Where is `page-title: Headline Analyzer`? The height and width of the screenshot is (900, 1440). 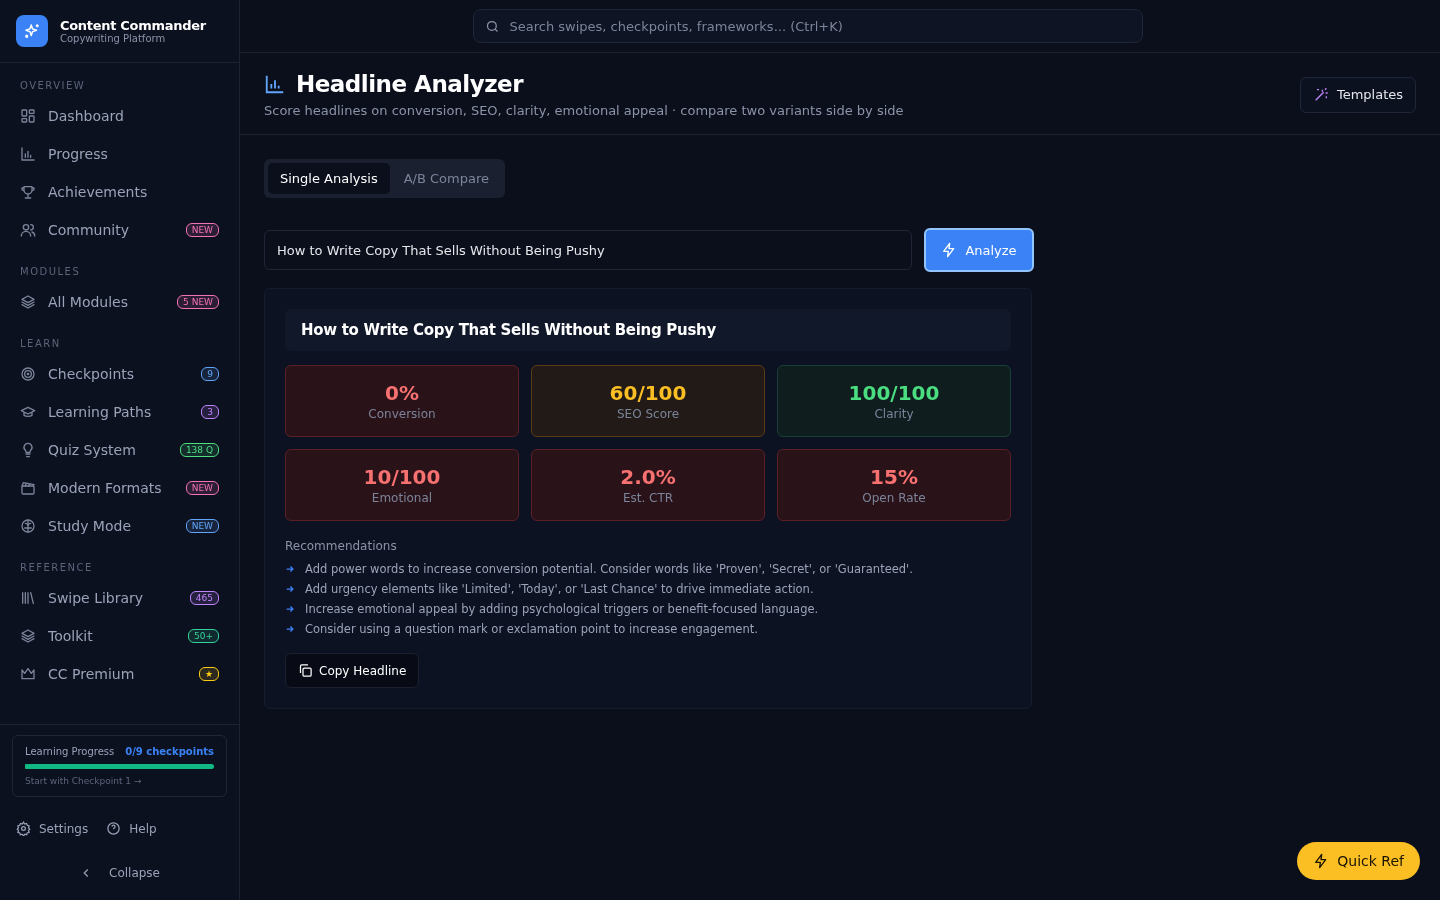
page-title: Headline Analyzer is located at coordinates (409, 84).